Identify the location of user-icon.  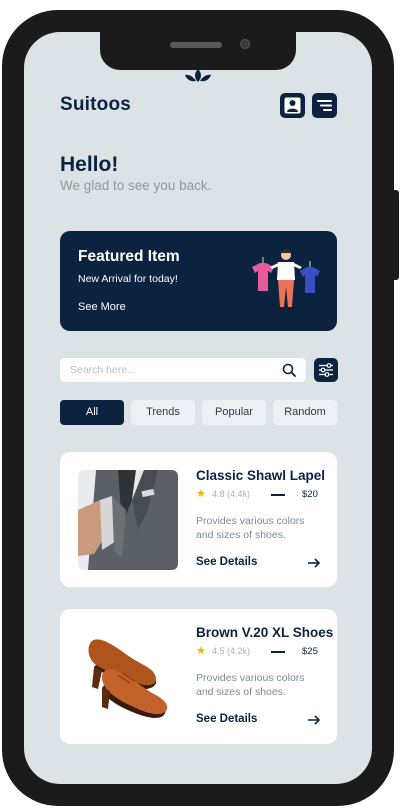
(292, 105).